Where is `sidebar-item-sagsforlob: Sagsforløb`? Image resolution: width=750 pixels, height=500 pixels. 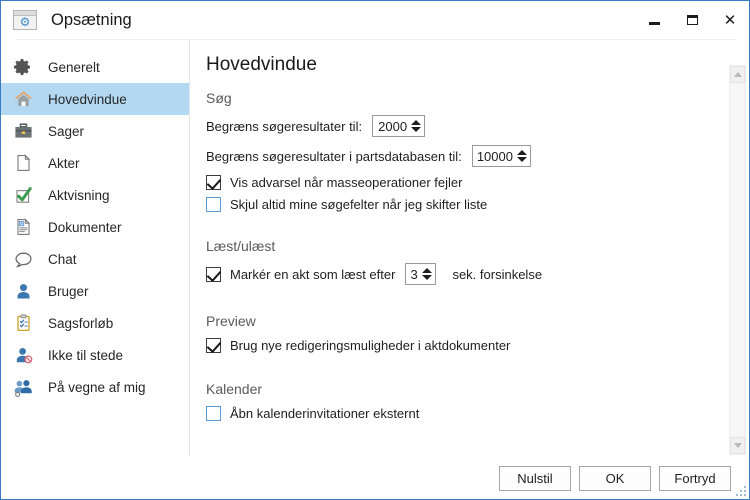 sidebar-item-sagsforlob: Sagsforløb is located at coordinates (95, 323).